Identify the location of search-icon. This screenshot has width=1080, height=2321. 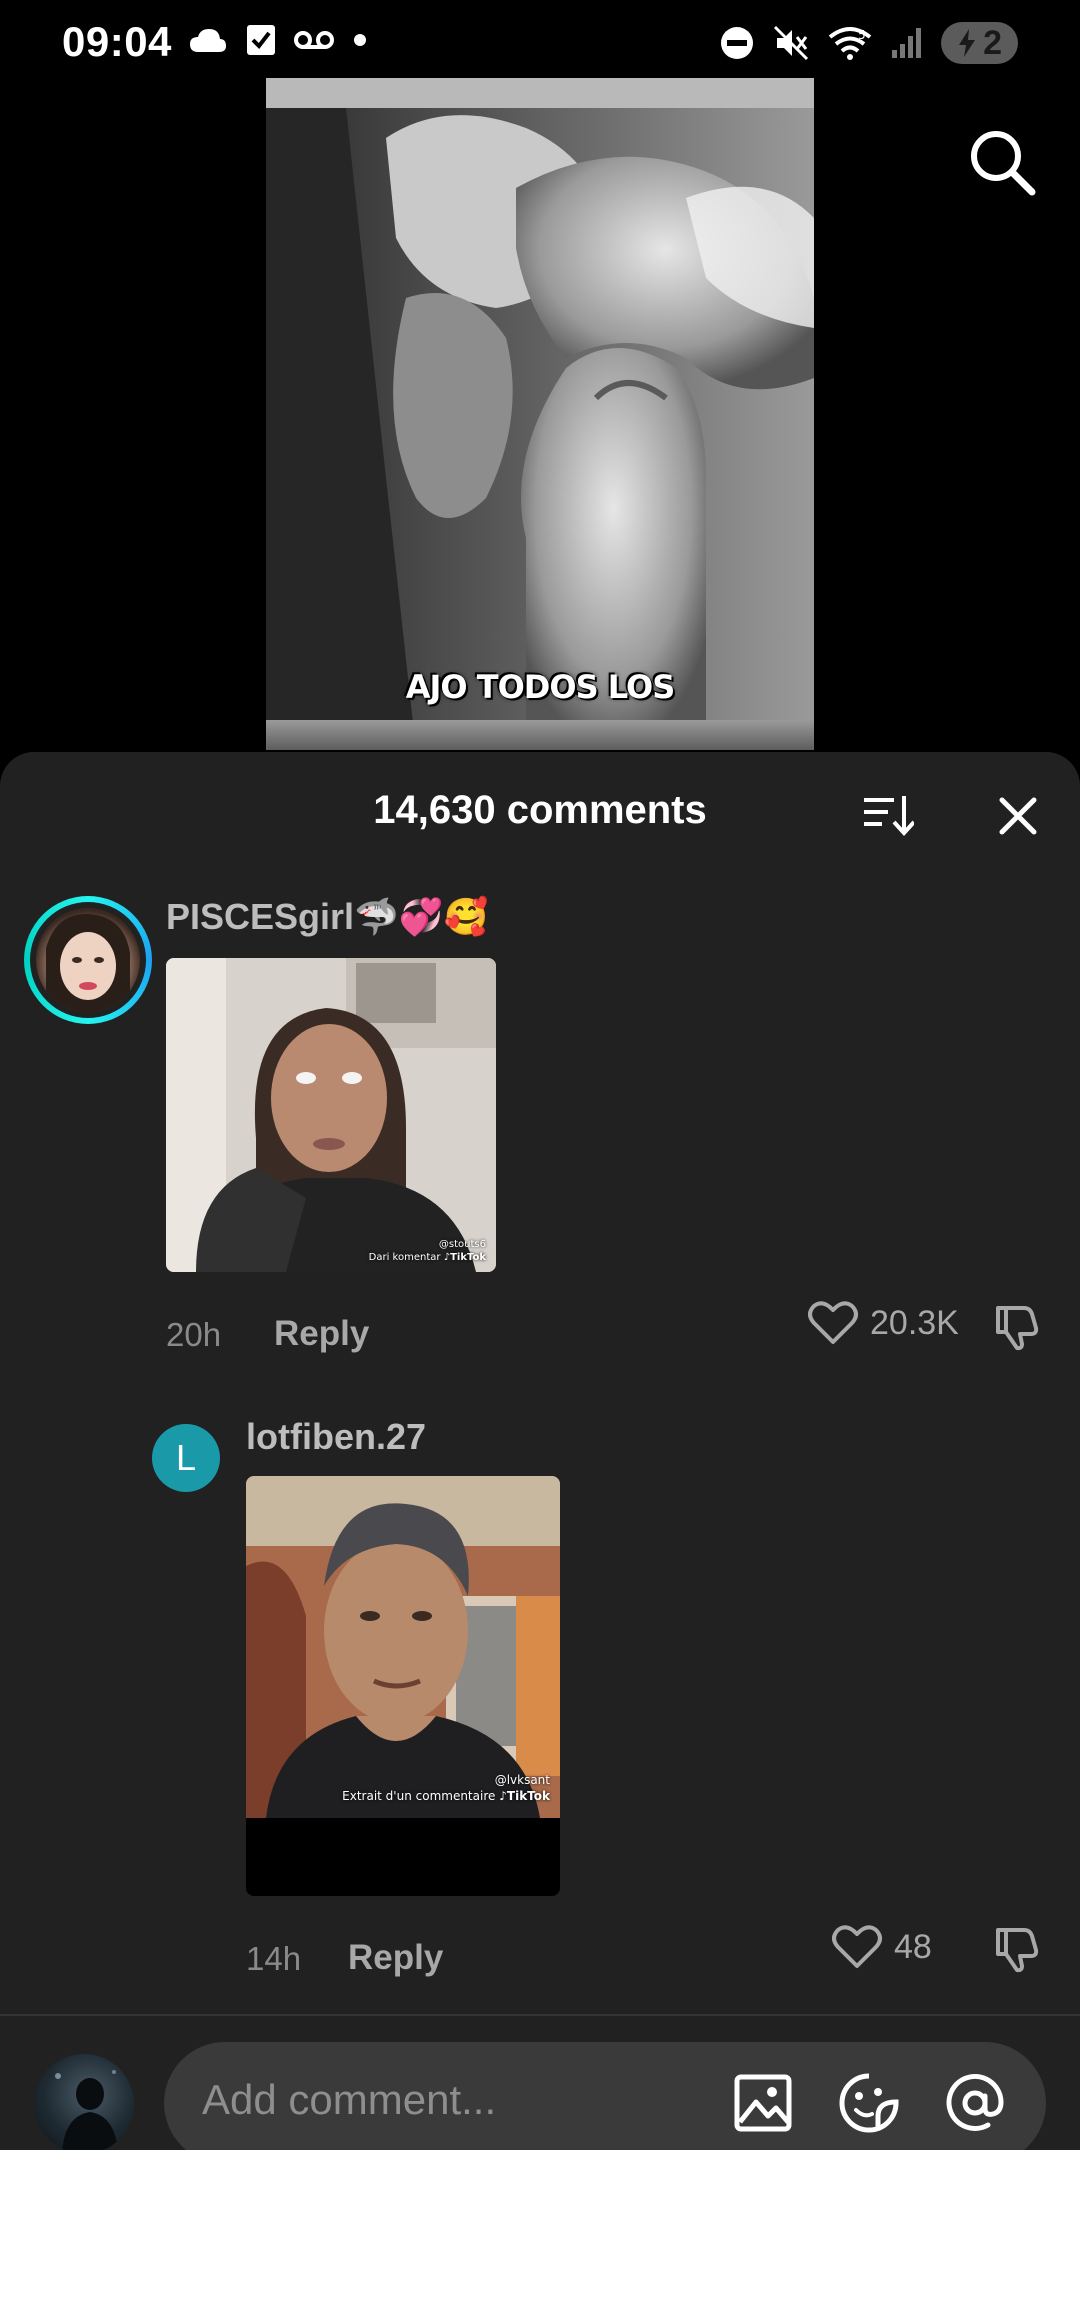
(1002, 162).